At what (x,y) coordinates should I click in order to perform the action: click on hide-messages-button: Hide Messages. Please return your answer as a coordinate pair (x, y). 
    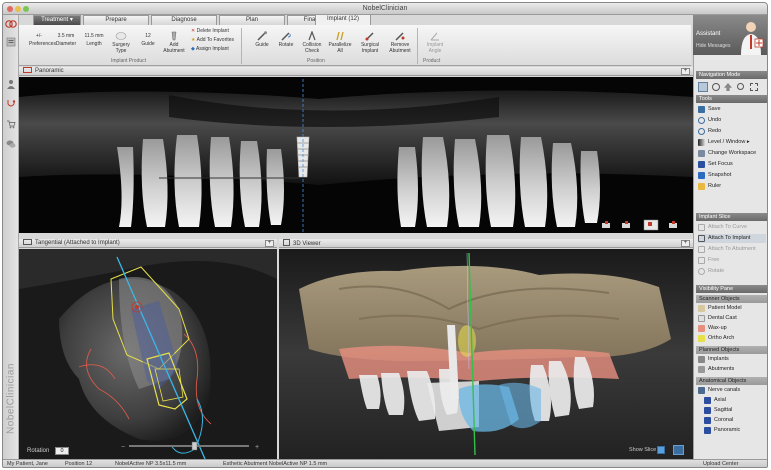
    Looking at the image, I should click on (713, 46).